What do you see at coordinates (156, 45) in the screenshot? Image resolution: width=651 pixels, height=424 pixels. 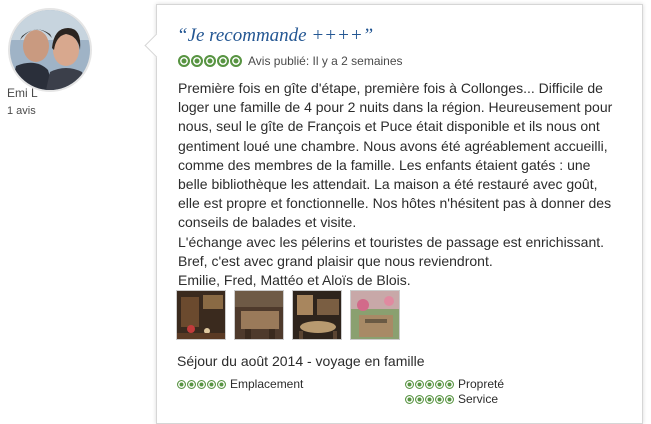 I see `card-pointer` at bounding box center [156, 45].